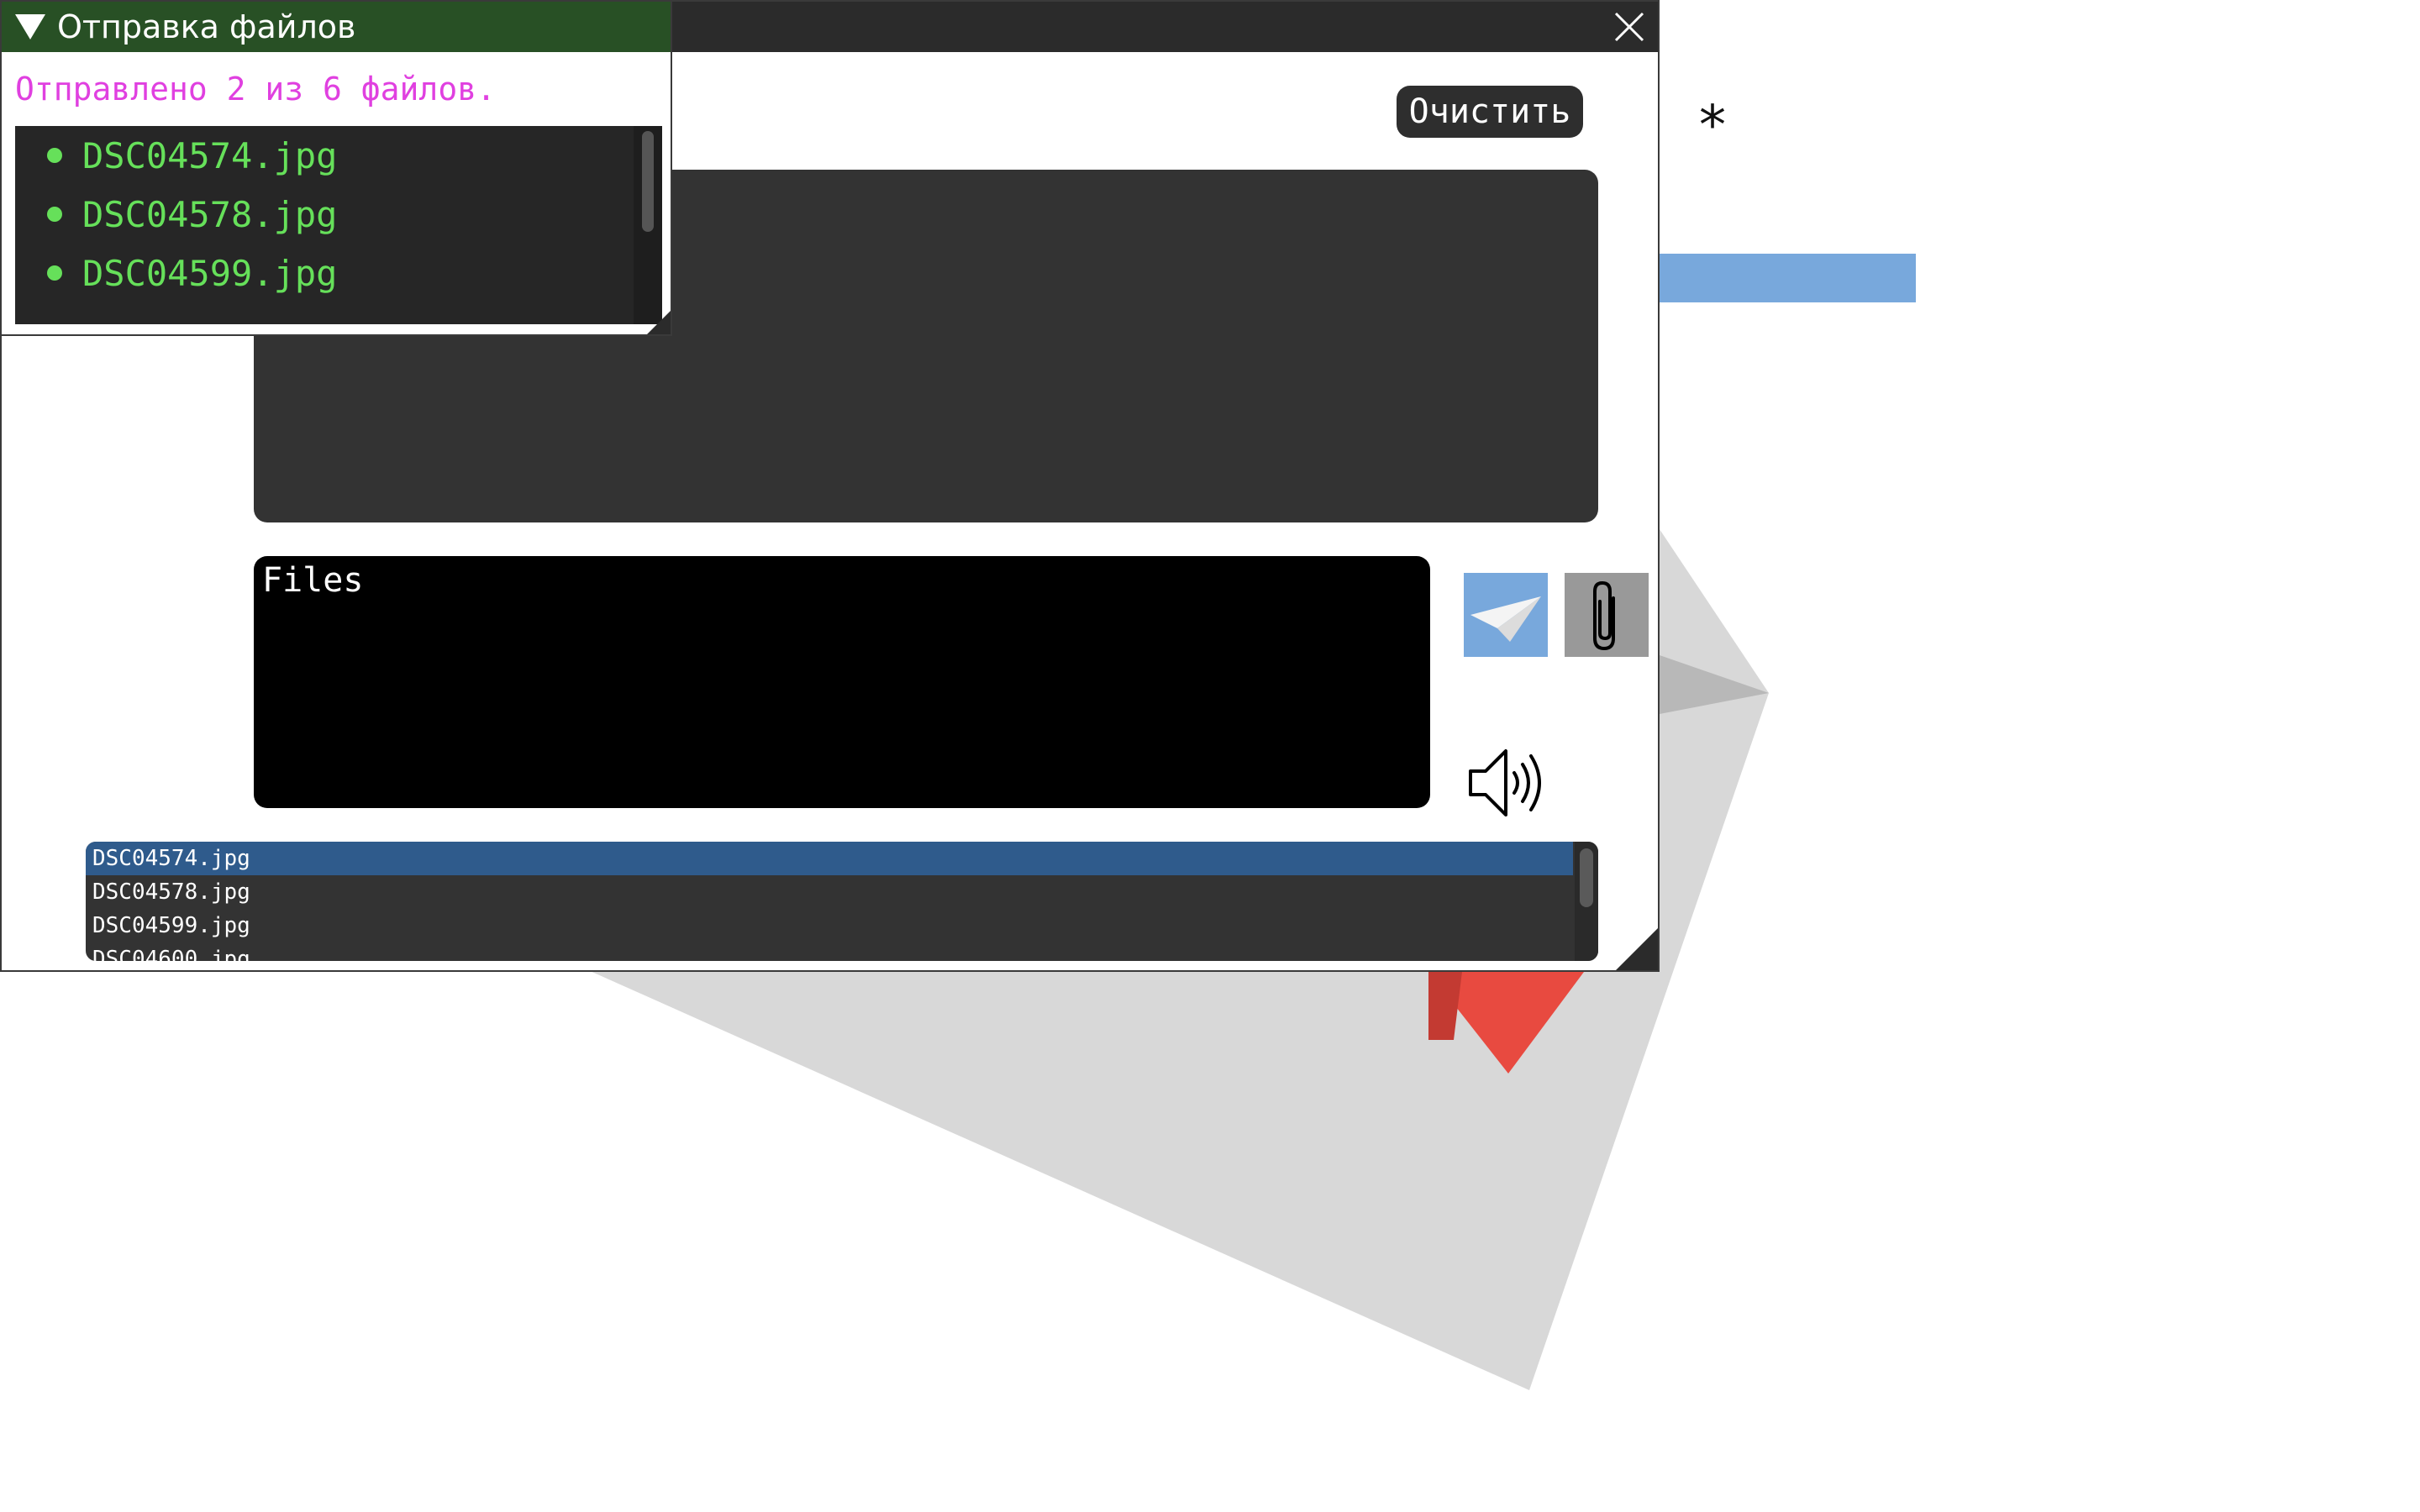  I want to click on file-list-scrollbar, so click(1587, 901).